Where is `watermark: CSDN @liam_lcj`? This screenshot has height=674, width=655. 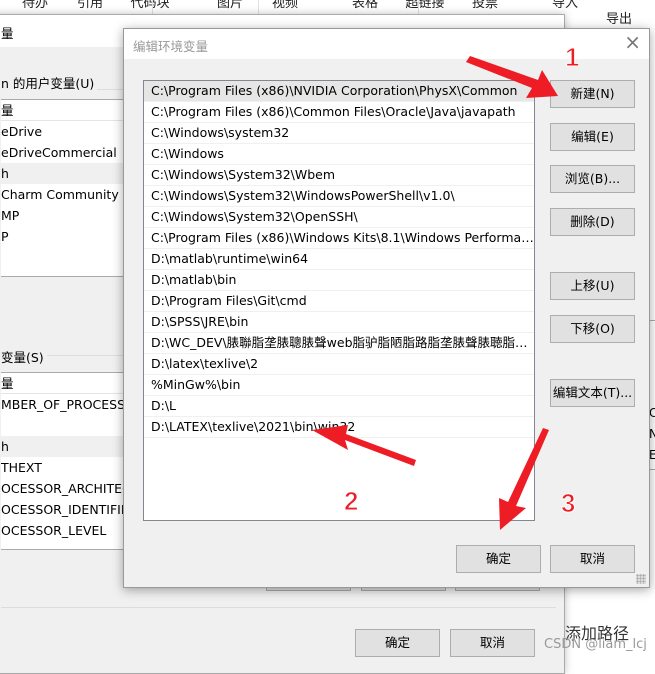
watermark: CSDN @liam_lcj is located at coordinates (595, 644).